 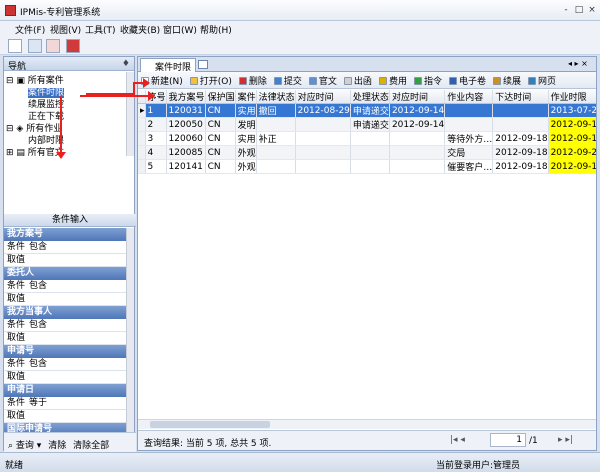 I want to click on toolbar-button-5: 出函, so click(x=358, y=80).